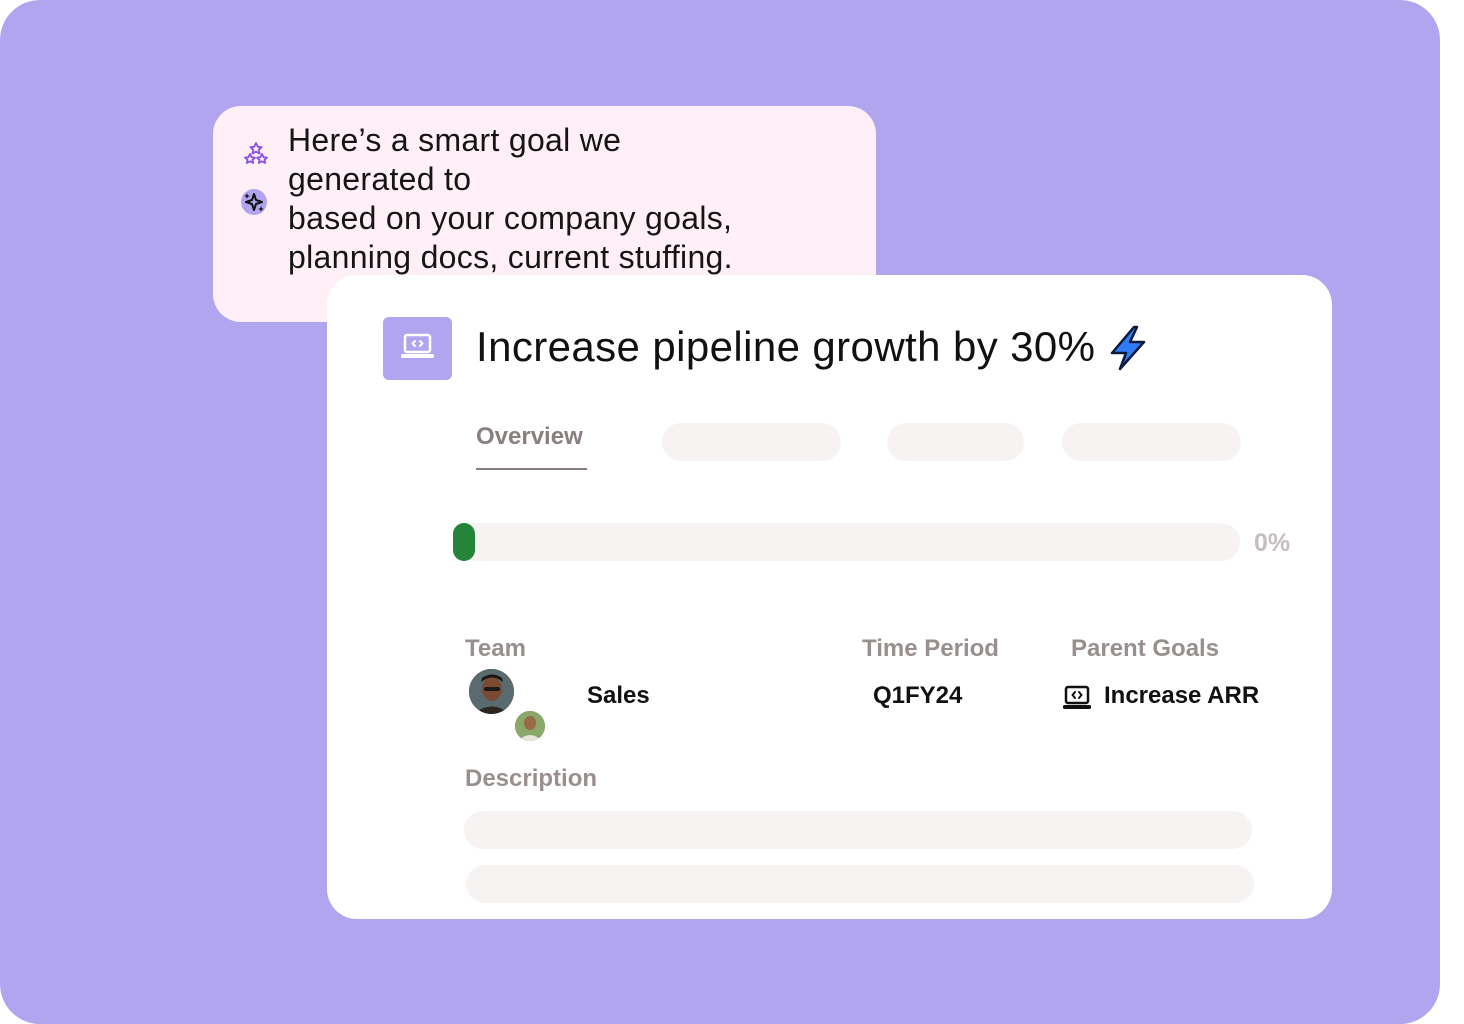  I want to click on tab-overview: Overview, so click(529, 437).